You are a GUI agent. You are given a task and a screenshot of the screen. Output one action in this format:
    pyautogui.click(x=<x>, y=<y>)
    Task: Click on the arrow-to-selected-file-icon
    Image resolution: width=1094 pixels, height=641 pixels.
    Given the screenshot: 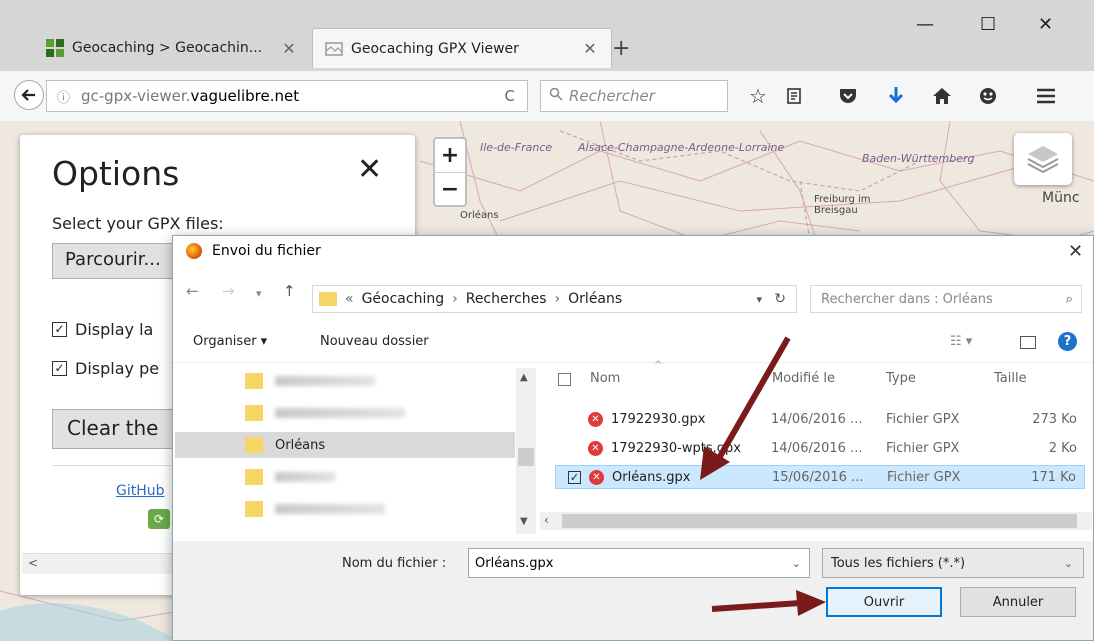 What is the action you would take?
    pyautogui.click(x=745, y=408)
    